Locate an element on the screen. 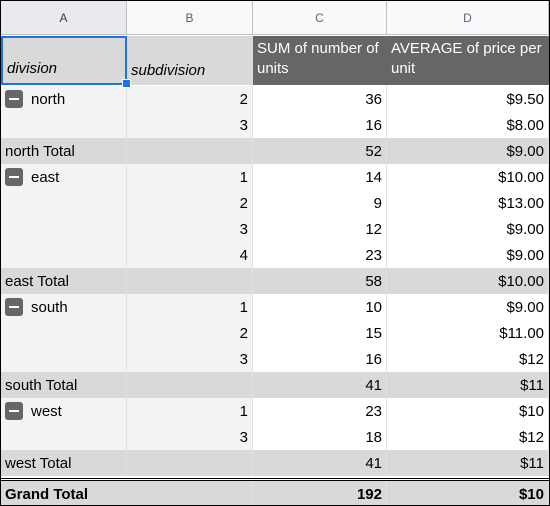 The height and width of the screenshot is (506, 550). subdivision-cell-text: 1 is located at coordinates (243, 177).